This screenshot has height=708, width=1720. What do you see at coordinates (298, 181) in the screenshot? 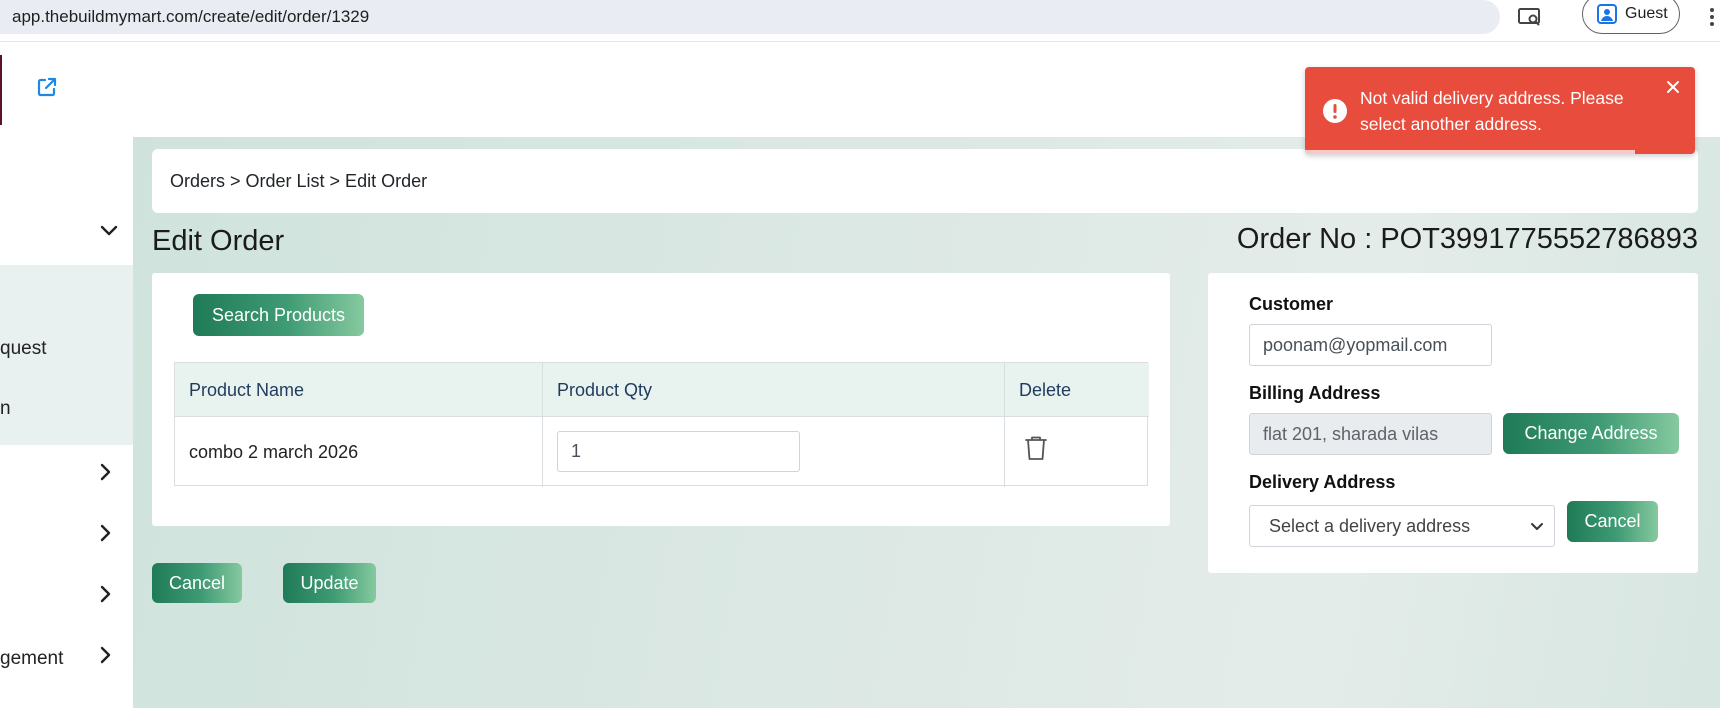
I see `breadcrumb-text: Orders > Order List > Edit Order` at bounding box center [298, 181].